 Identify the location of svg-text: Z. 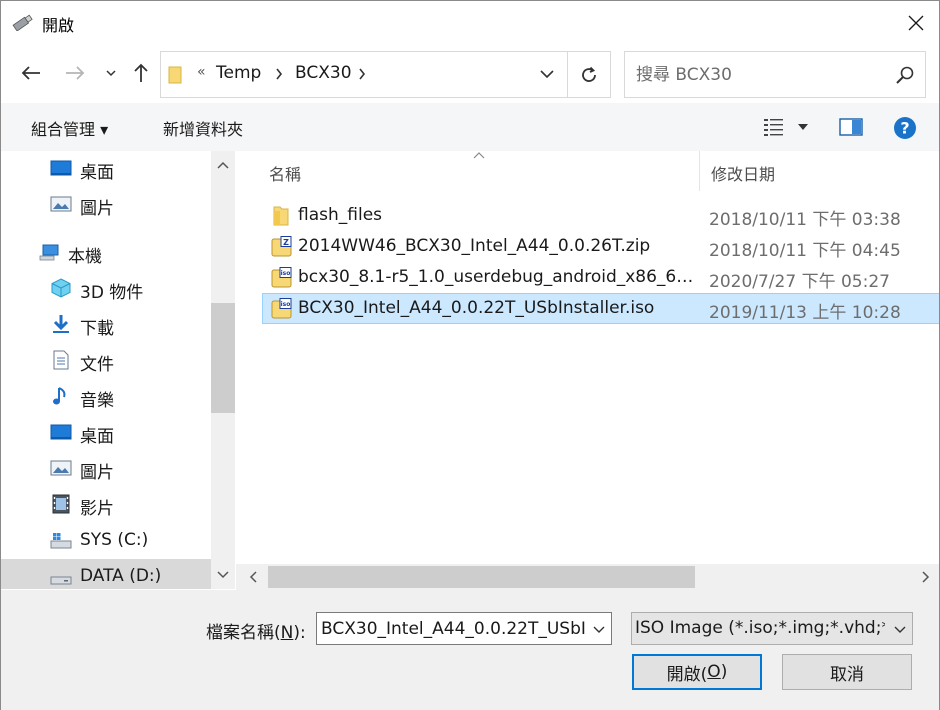
(286, 242).